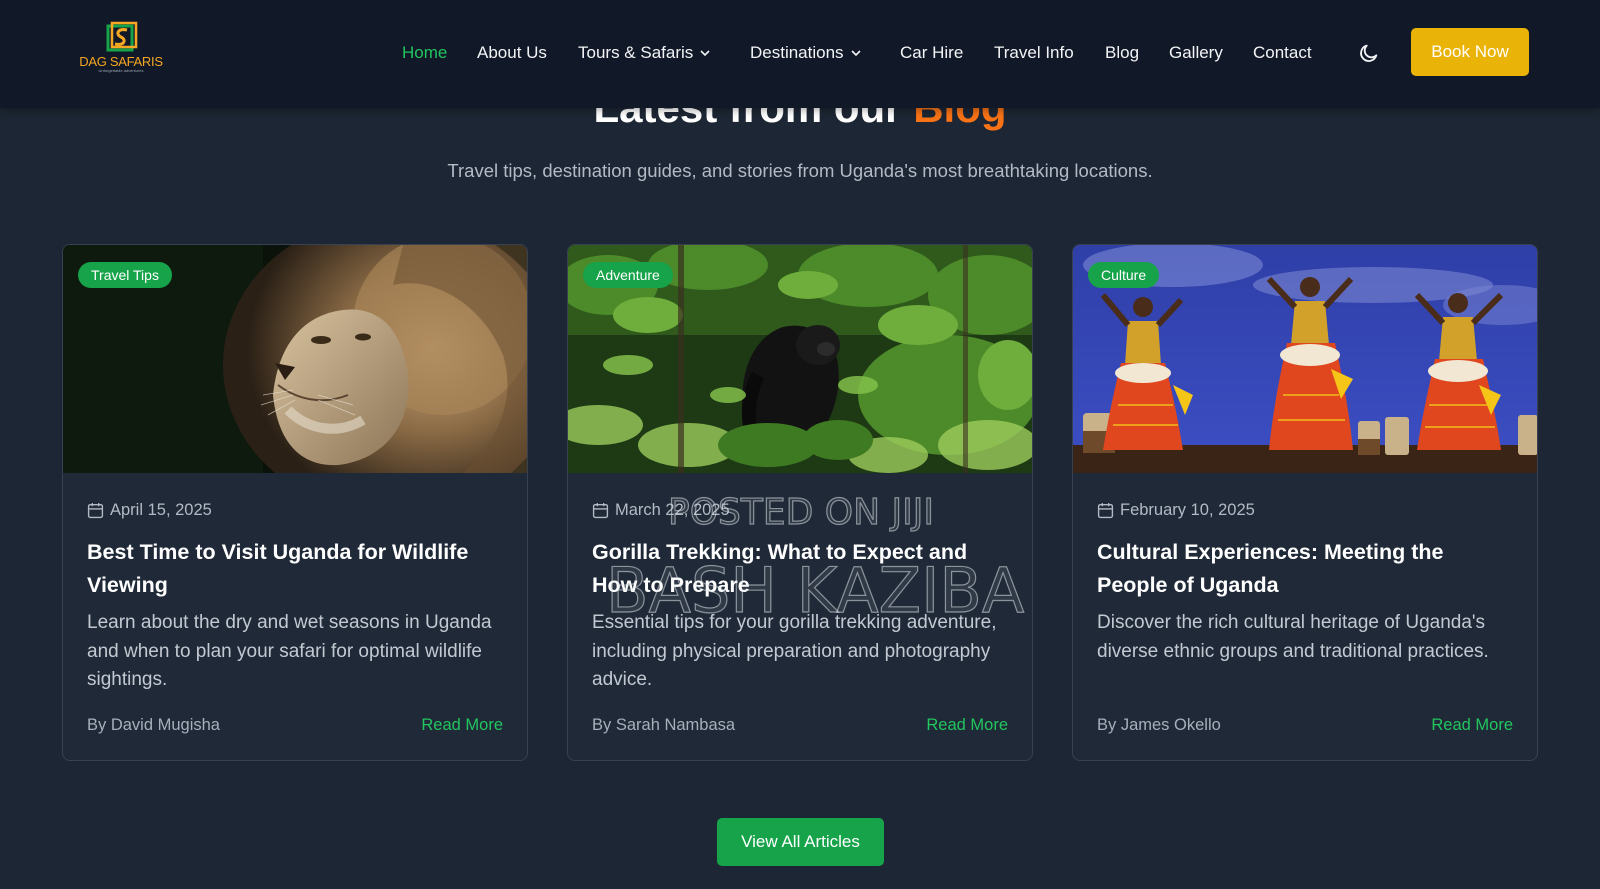  I want to click on nav-blog: Blog, so click(1122, 53).